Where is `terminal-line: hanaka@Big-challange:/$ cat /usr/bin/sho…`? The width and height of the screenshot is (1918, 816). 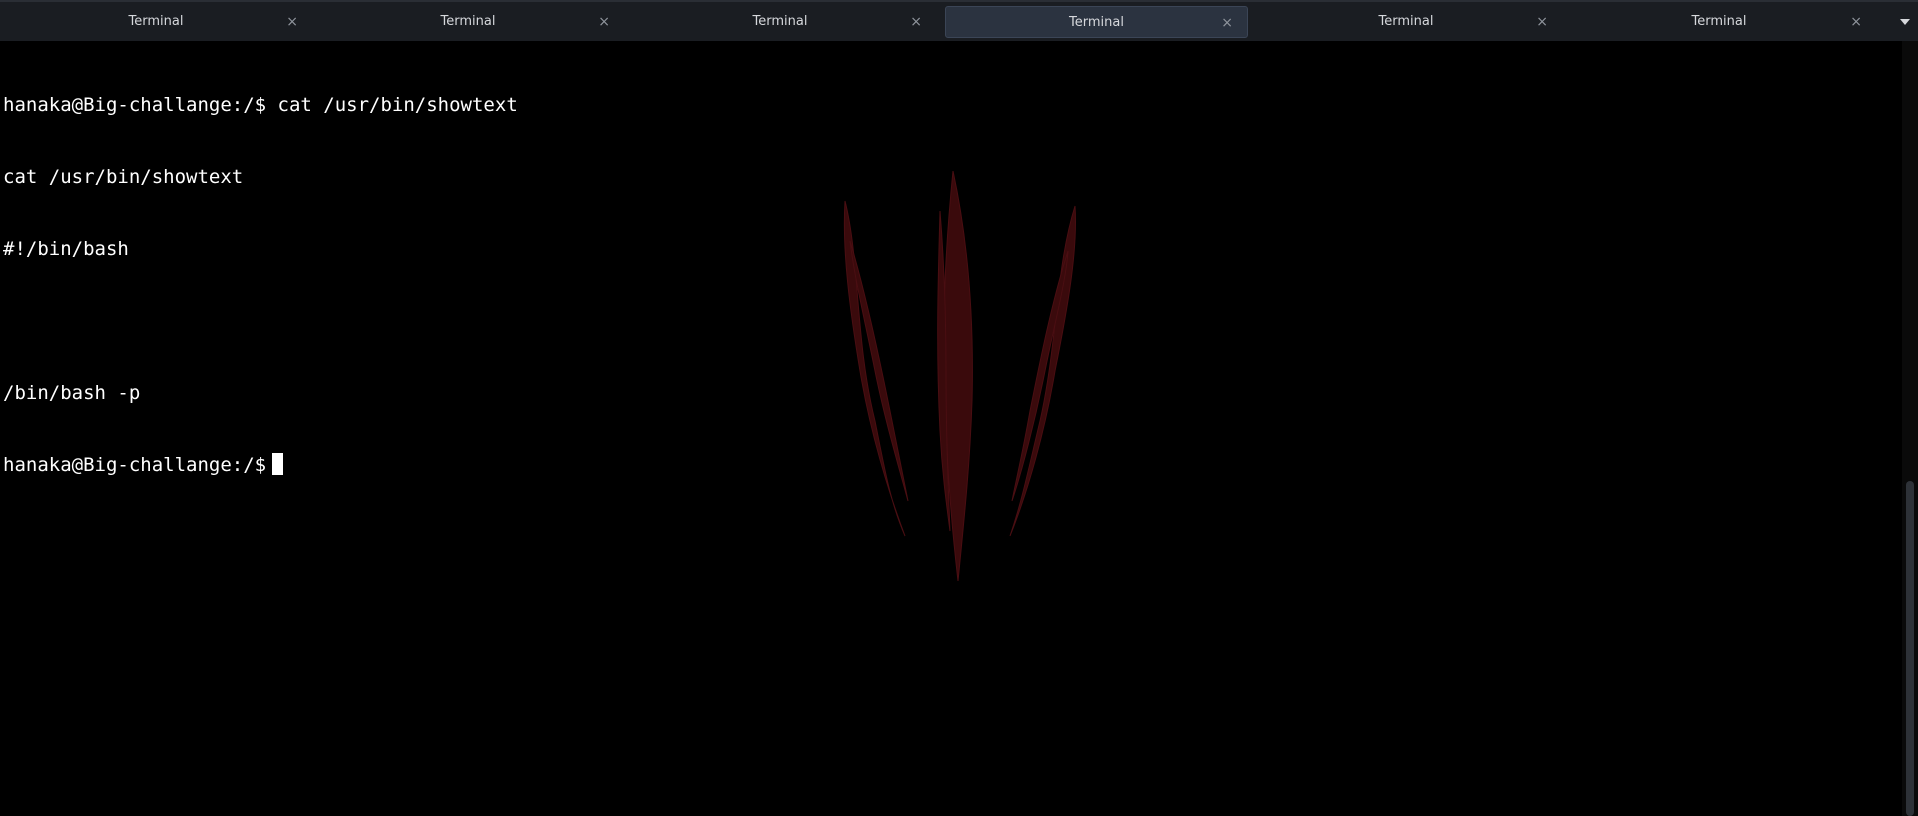
terminal-line: hanaka@Big-challange:/$ cat /usr/bin/sho… is located at coordinates (260, 105).